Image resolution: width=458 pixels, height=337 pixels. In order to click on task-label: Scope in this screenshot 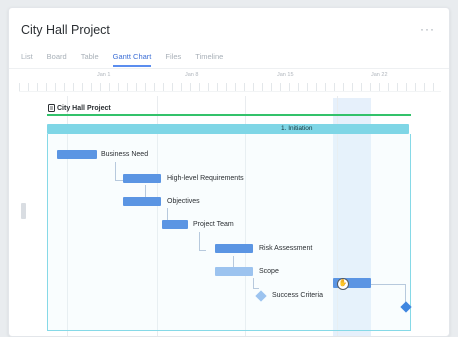, I will do `click(269, 271)`.